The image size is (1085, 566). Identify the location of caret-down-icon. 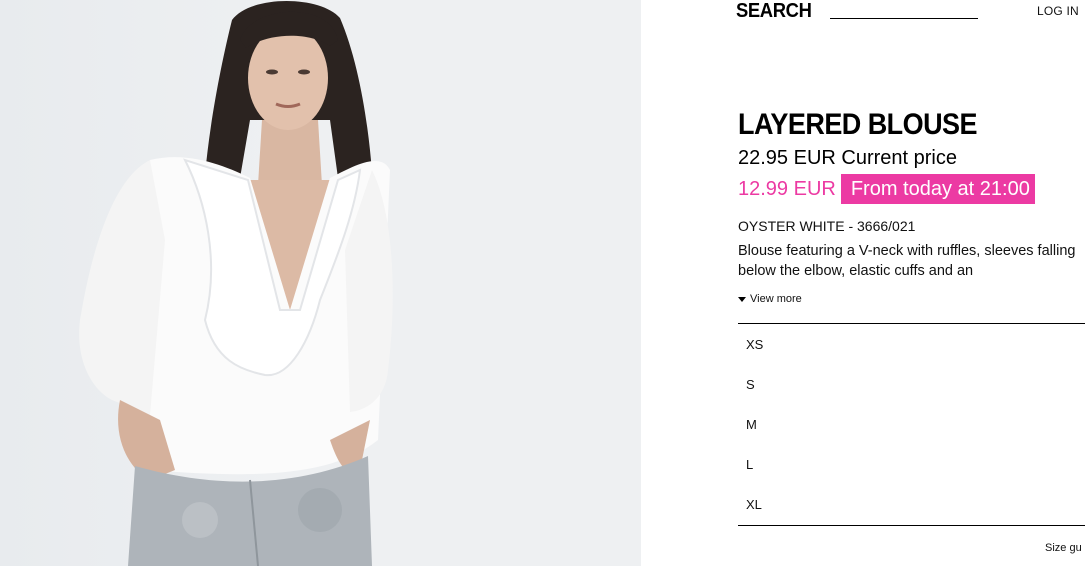
(742, 299).